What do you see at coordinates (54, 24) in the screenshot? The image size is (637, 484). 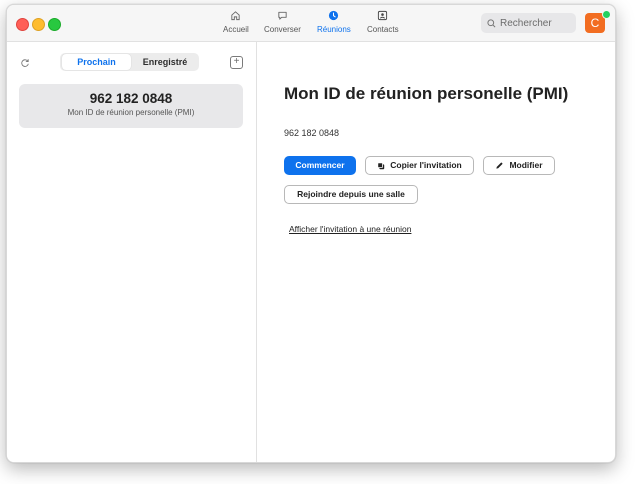 I see `maximize-window-button` at bounding box center [54, 24].